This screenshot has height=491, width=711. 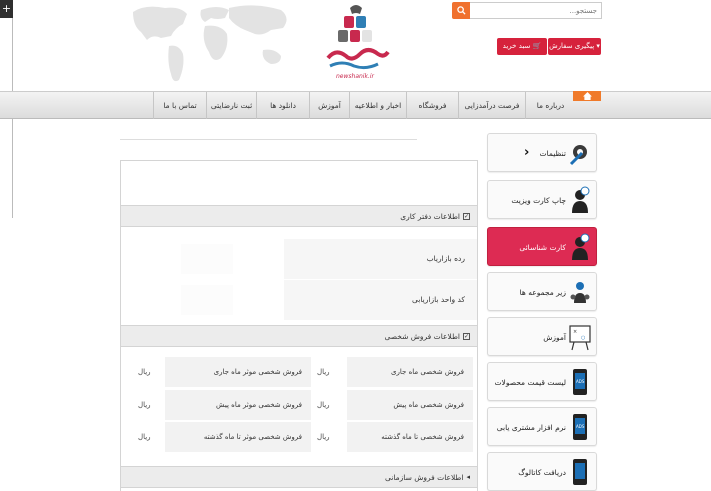 What do you see at coordinates (204, 300) in the screenshot?
I see `marketing-unit-code-value` at bounding box center [204, 300].